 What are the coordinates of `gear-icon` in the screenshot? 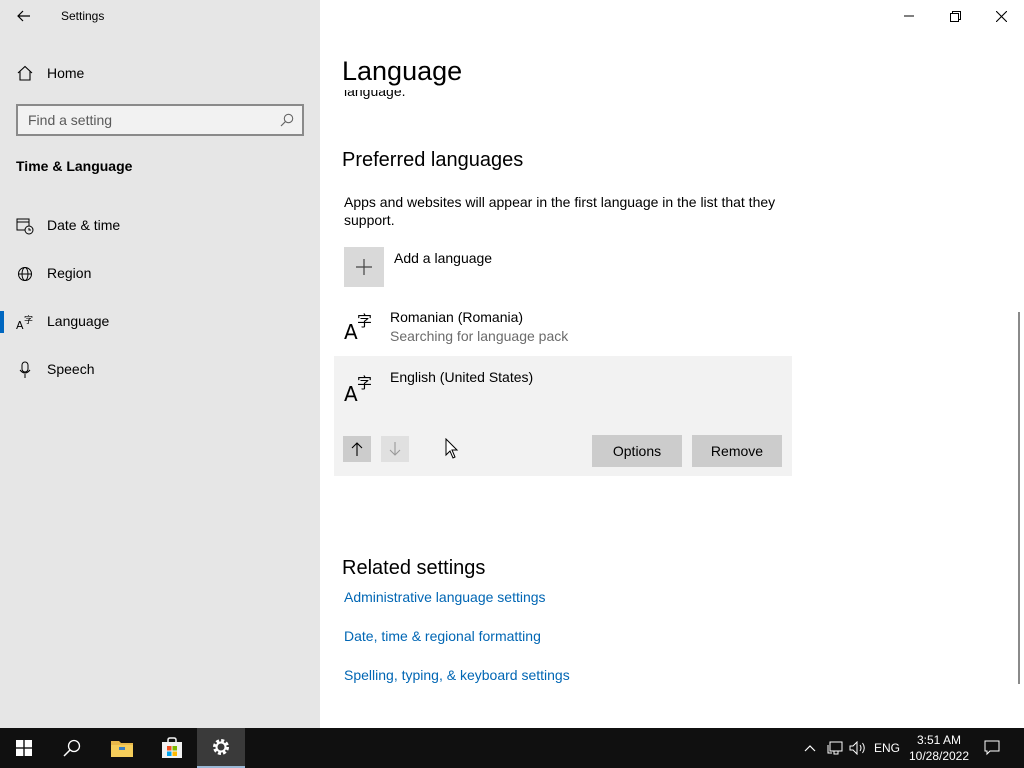 It's located at (221, 747).